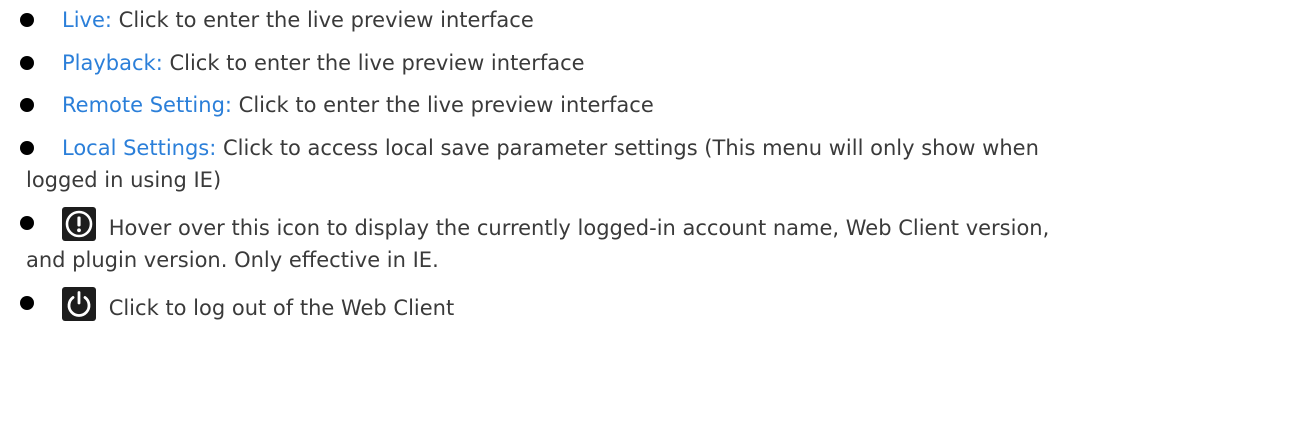 Image resolution: width=1294 pixels, height=439 pixels. Describe the element at coordinates (139, 147) in the screenshot. I see `term-local-settings: Local Settings:` at that location.